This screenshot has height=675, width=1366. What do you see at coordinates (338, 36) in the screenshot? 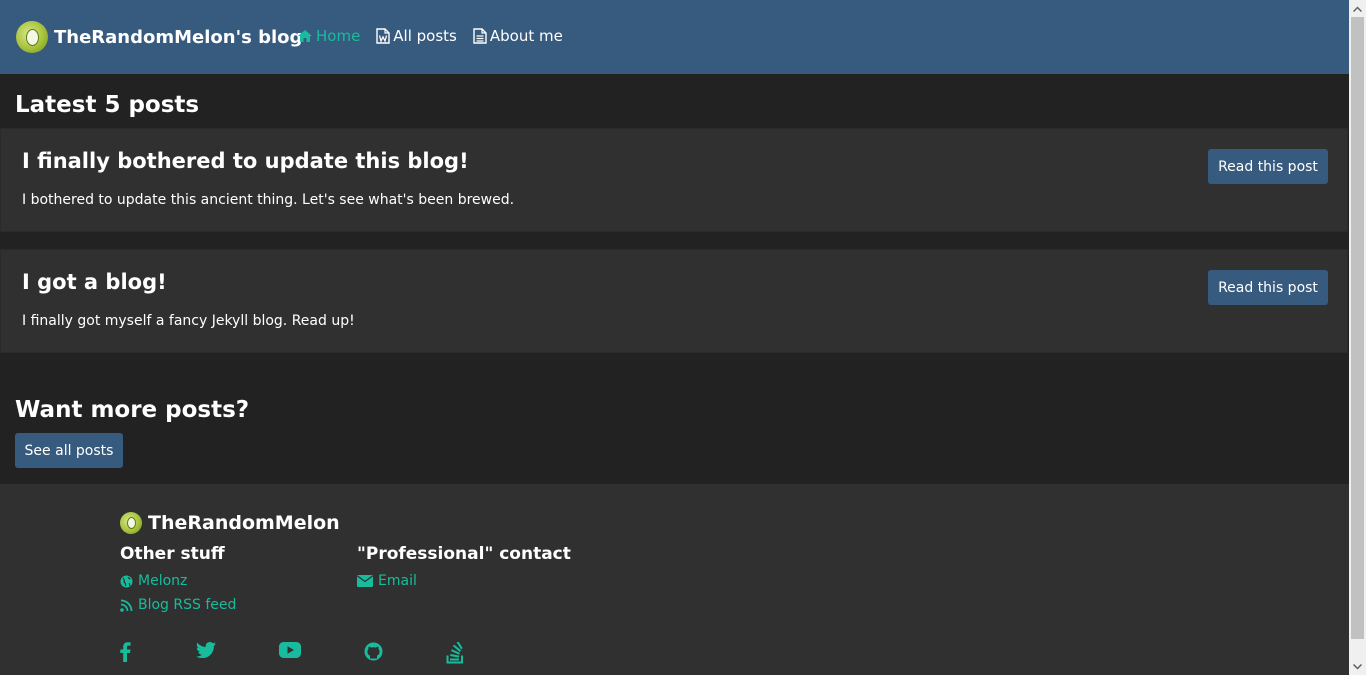
I see `nav-home-label: Home` at bounding box center [338, 36].